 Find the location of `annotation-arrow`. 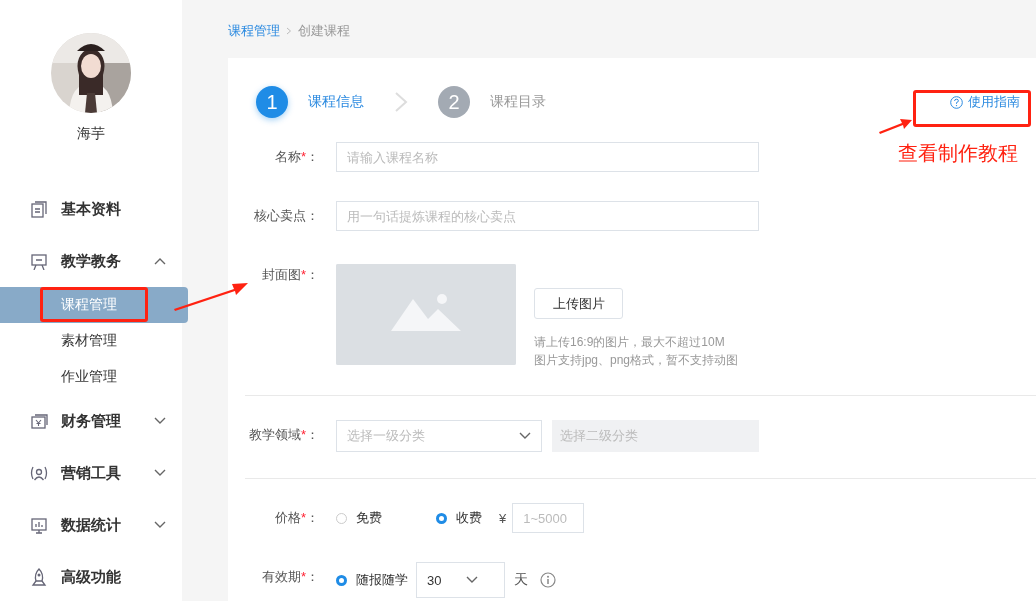

annotation-arrow is located at coordinates (896, 126).